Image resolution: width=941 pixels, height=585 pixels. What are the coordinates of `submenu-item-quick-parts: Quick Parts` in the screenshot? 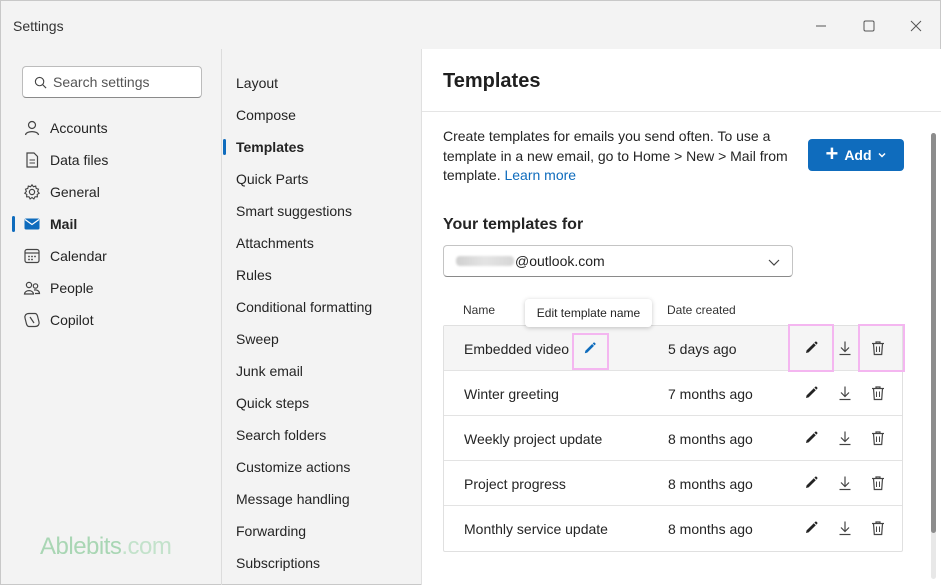 It's located at (321, 179).